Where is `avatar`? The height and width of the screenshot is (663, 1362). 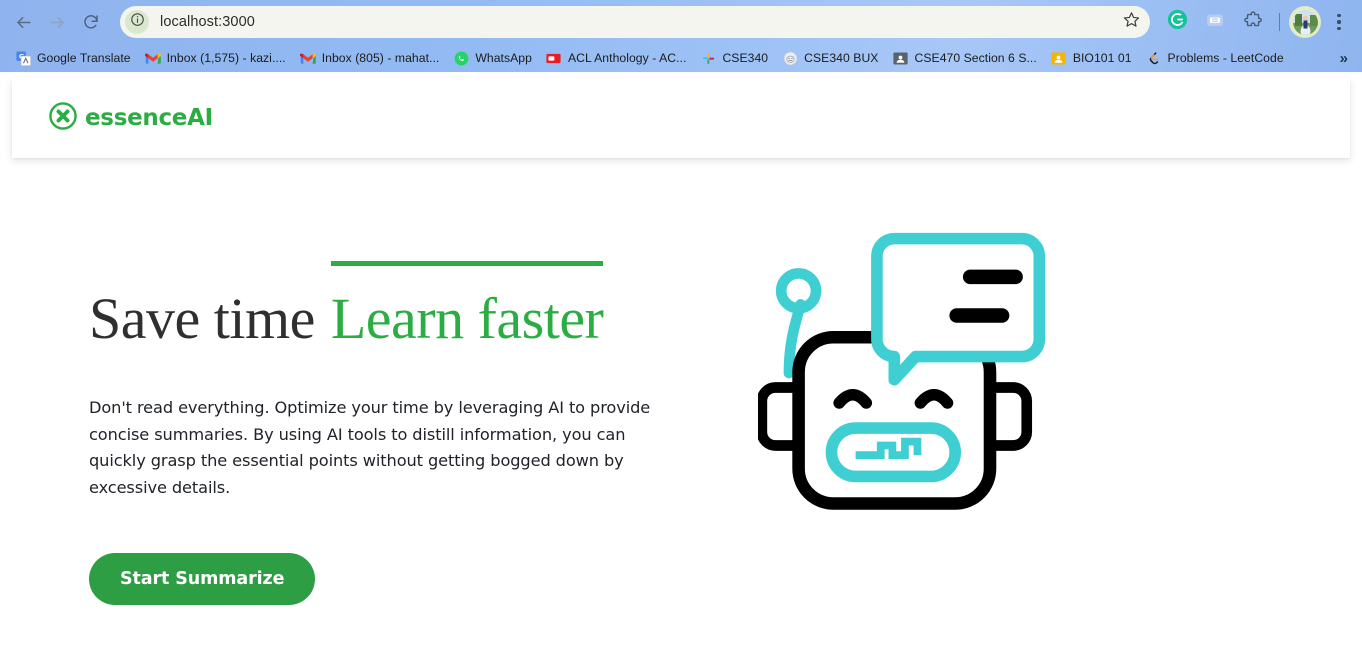 avatar is located at coordinates (1305, 22).